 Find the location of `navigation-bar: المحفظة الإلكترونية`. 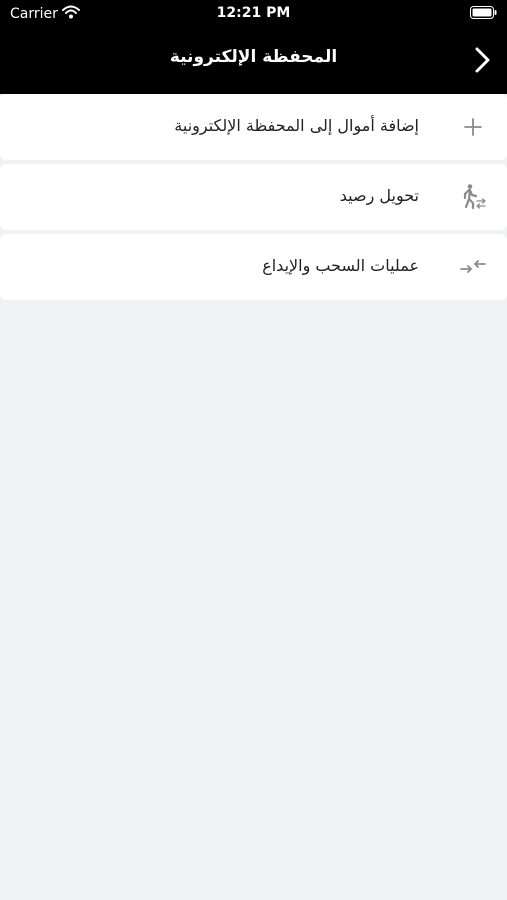

navigation-bar: المحفظة الإلكترونية is located at coordinates (253, 62).